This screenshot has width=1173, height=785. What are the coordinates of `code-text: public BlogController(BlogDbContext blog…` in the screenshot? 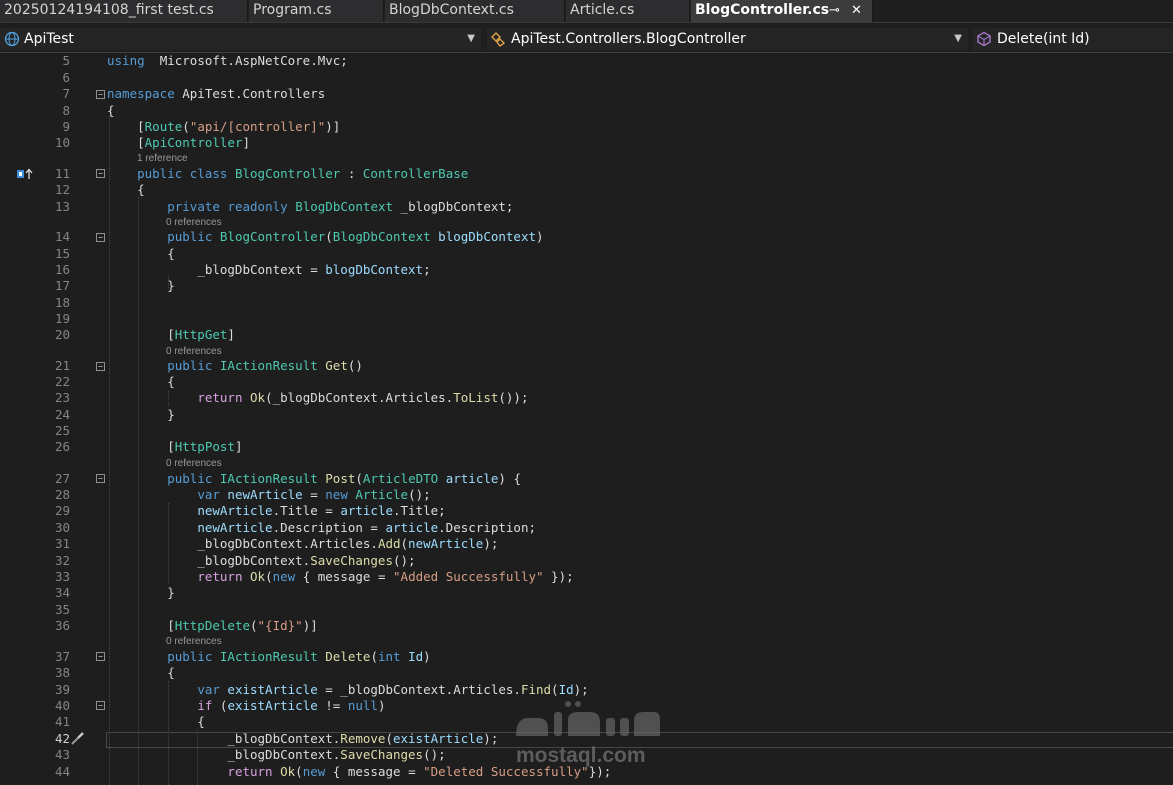 It's located at (355, 236).